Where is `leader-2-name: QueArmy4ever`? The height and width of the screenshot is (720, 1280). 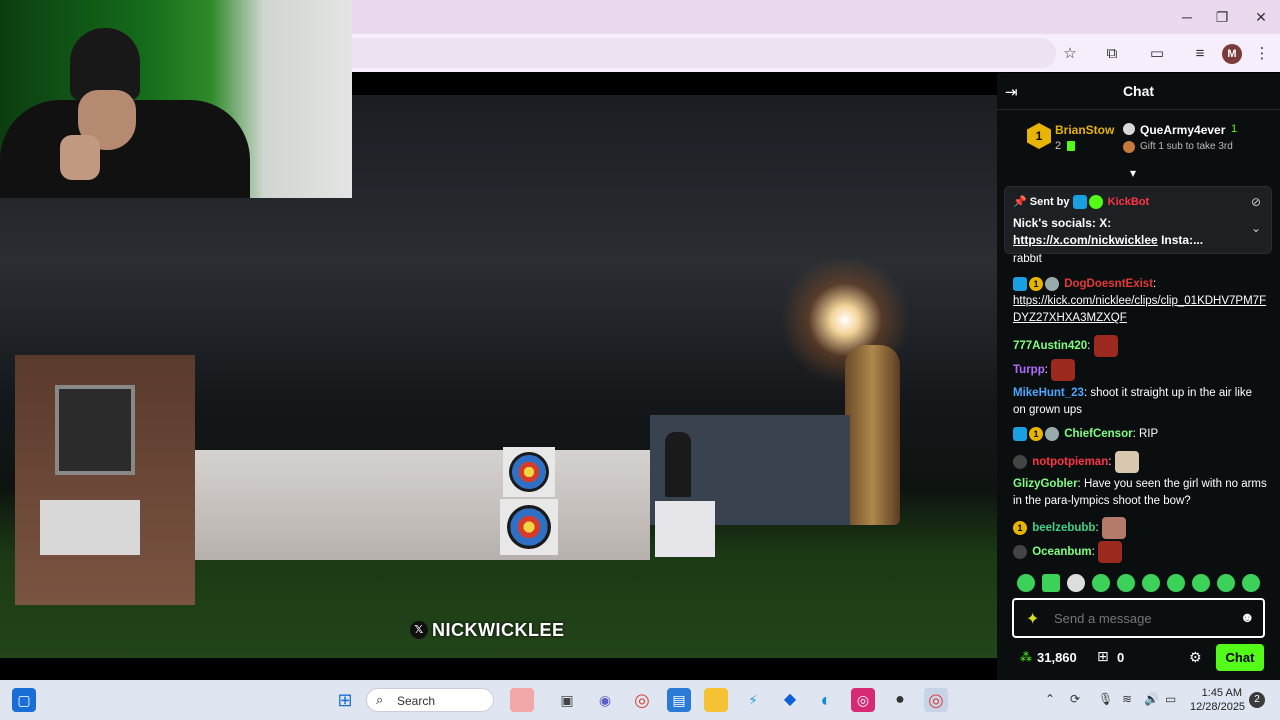 leader-2-name: QueArmy4ever is located at coordinates (1182, 130).